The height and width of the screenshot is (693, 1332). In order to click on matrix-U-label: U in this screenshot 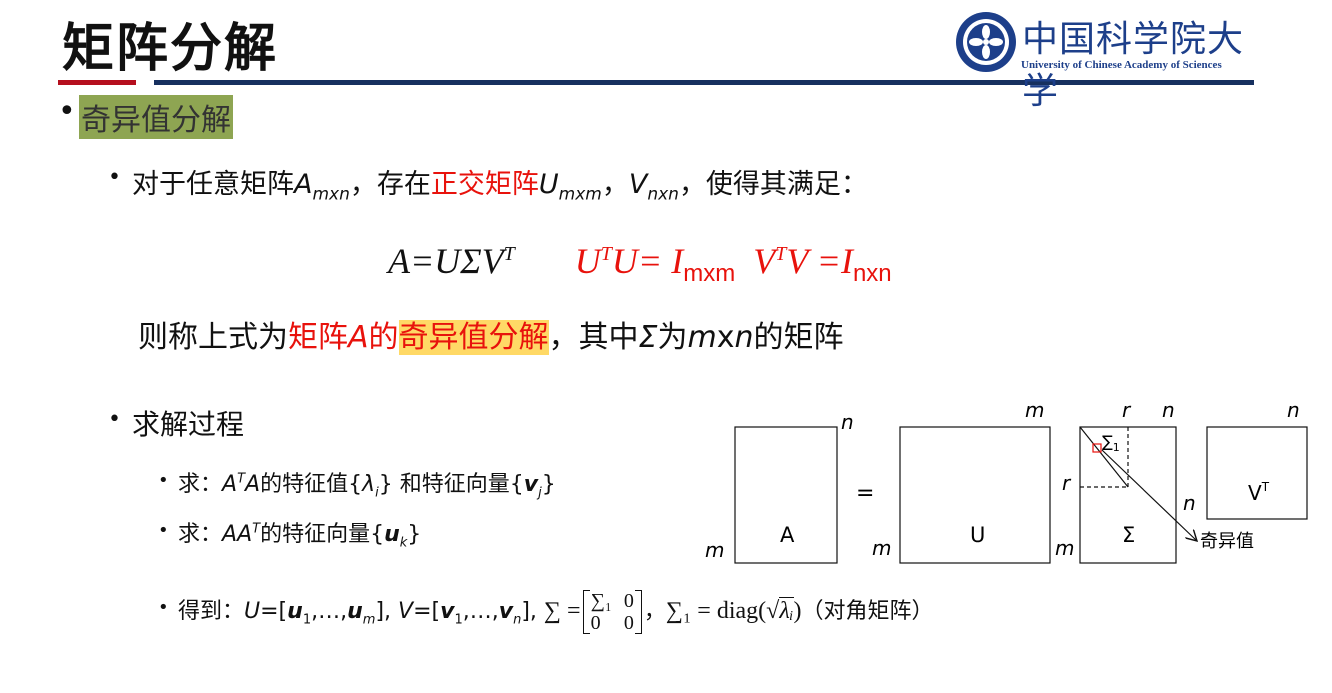, I will do `click(977, 535)`.